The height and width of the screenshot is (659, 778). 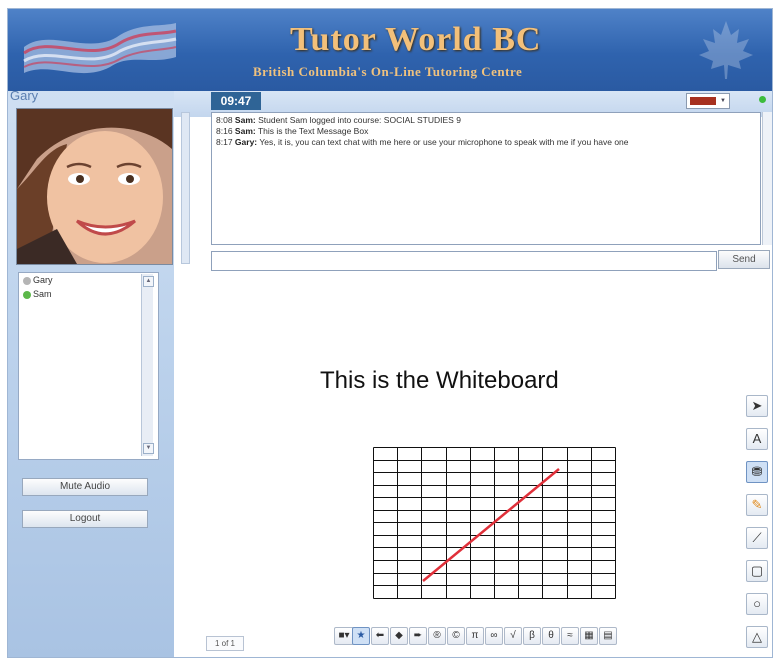 What do you see at coordinates (361, 636) in the screenshot?
I see `star-icon: ★` at bounding box center [361, 636].